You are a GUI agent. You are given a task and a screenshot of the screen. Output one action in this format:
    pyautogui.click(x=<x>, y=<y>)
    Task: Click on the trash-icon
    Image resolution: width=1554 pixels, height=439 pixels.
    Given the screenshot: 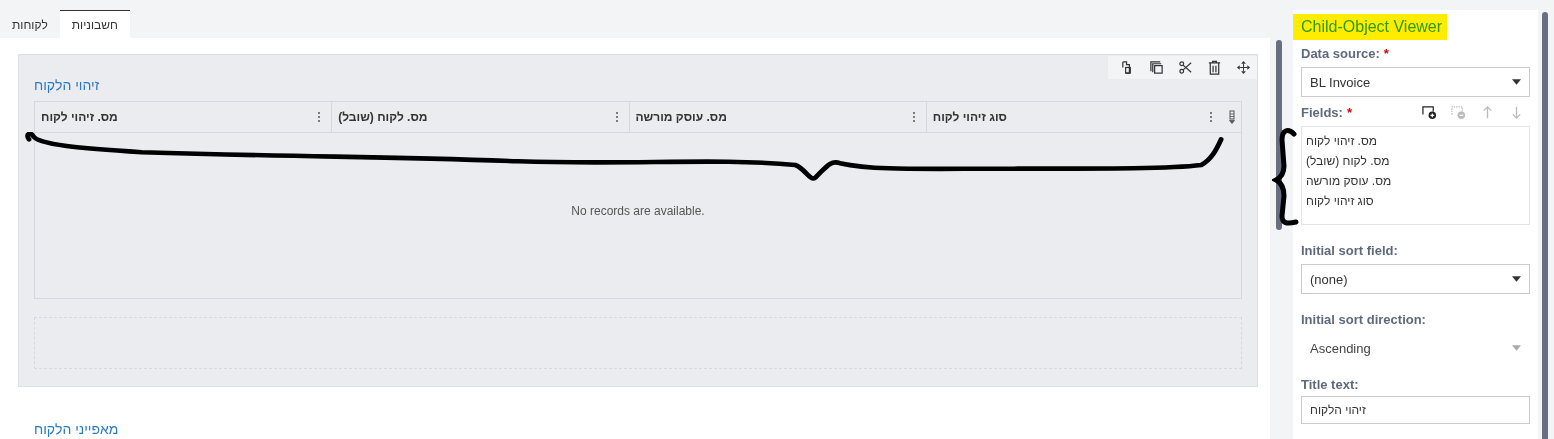 What is the action you would take?
    pyautogui.click(x=1214, y=67)
    